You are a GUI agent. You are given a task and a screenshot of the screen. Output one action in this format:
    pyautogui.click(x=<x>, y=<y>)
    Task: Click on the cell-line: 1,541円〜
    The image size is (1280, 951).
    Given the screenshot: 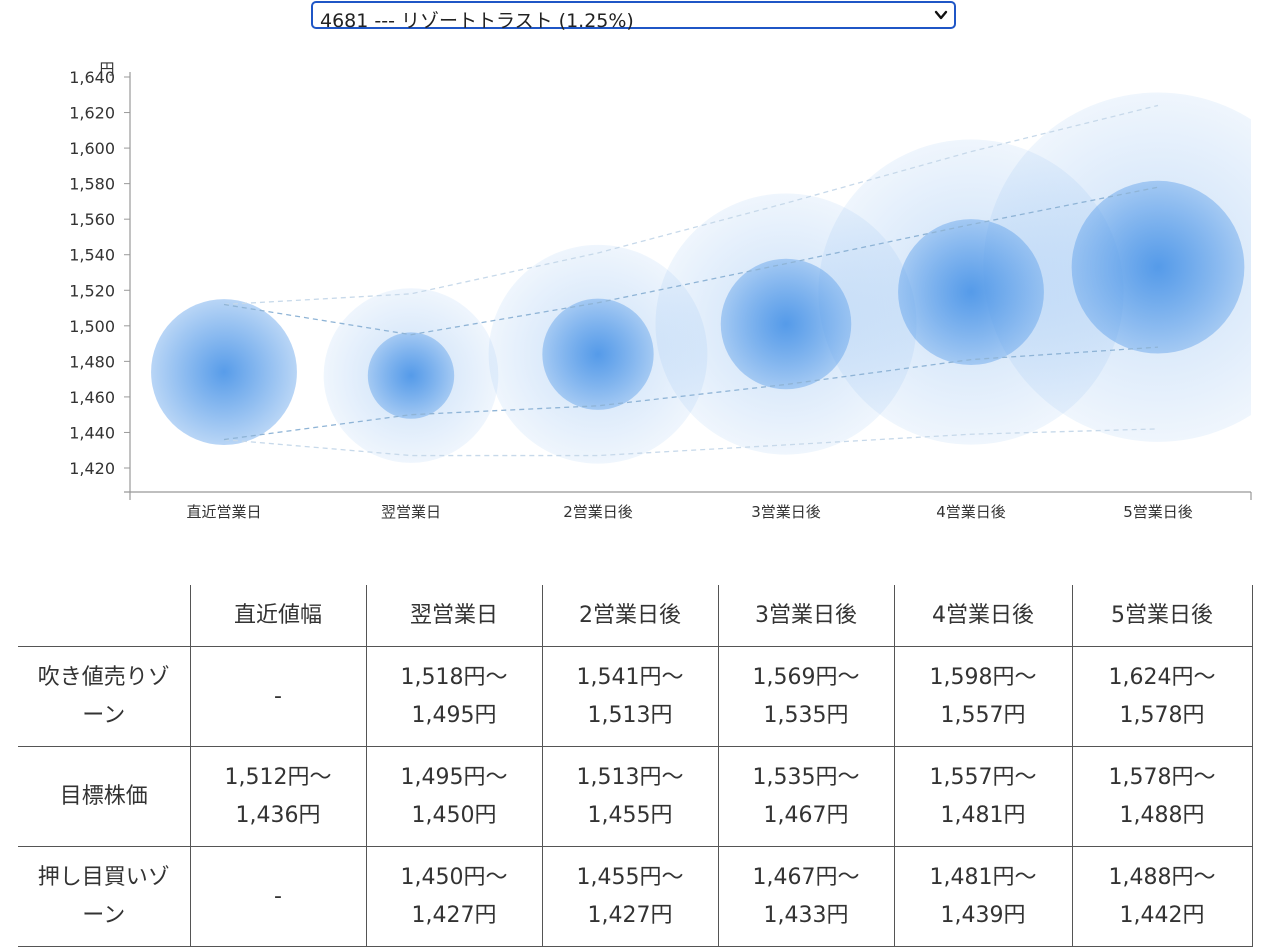 What is the action you would take?
    pyautogui.click(x=630, y=677)
    